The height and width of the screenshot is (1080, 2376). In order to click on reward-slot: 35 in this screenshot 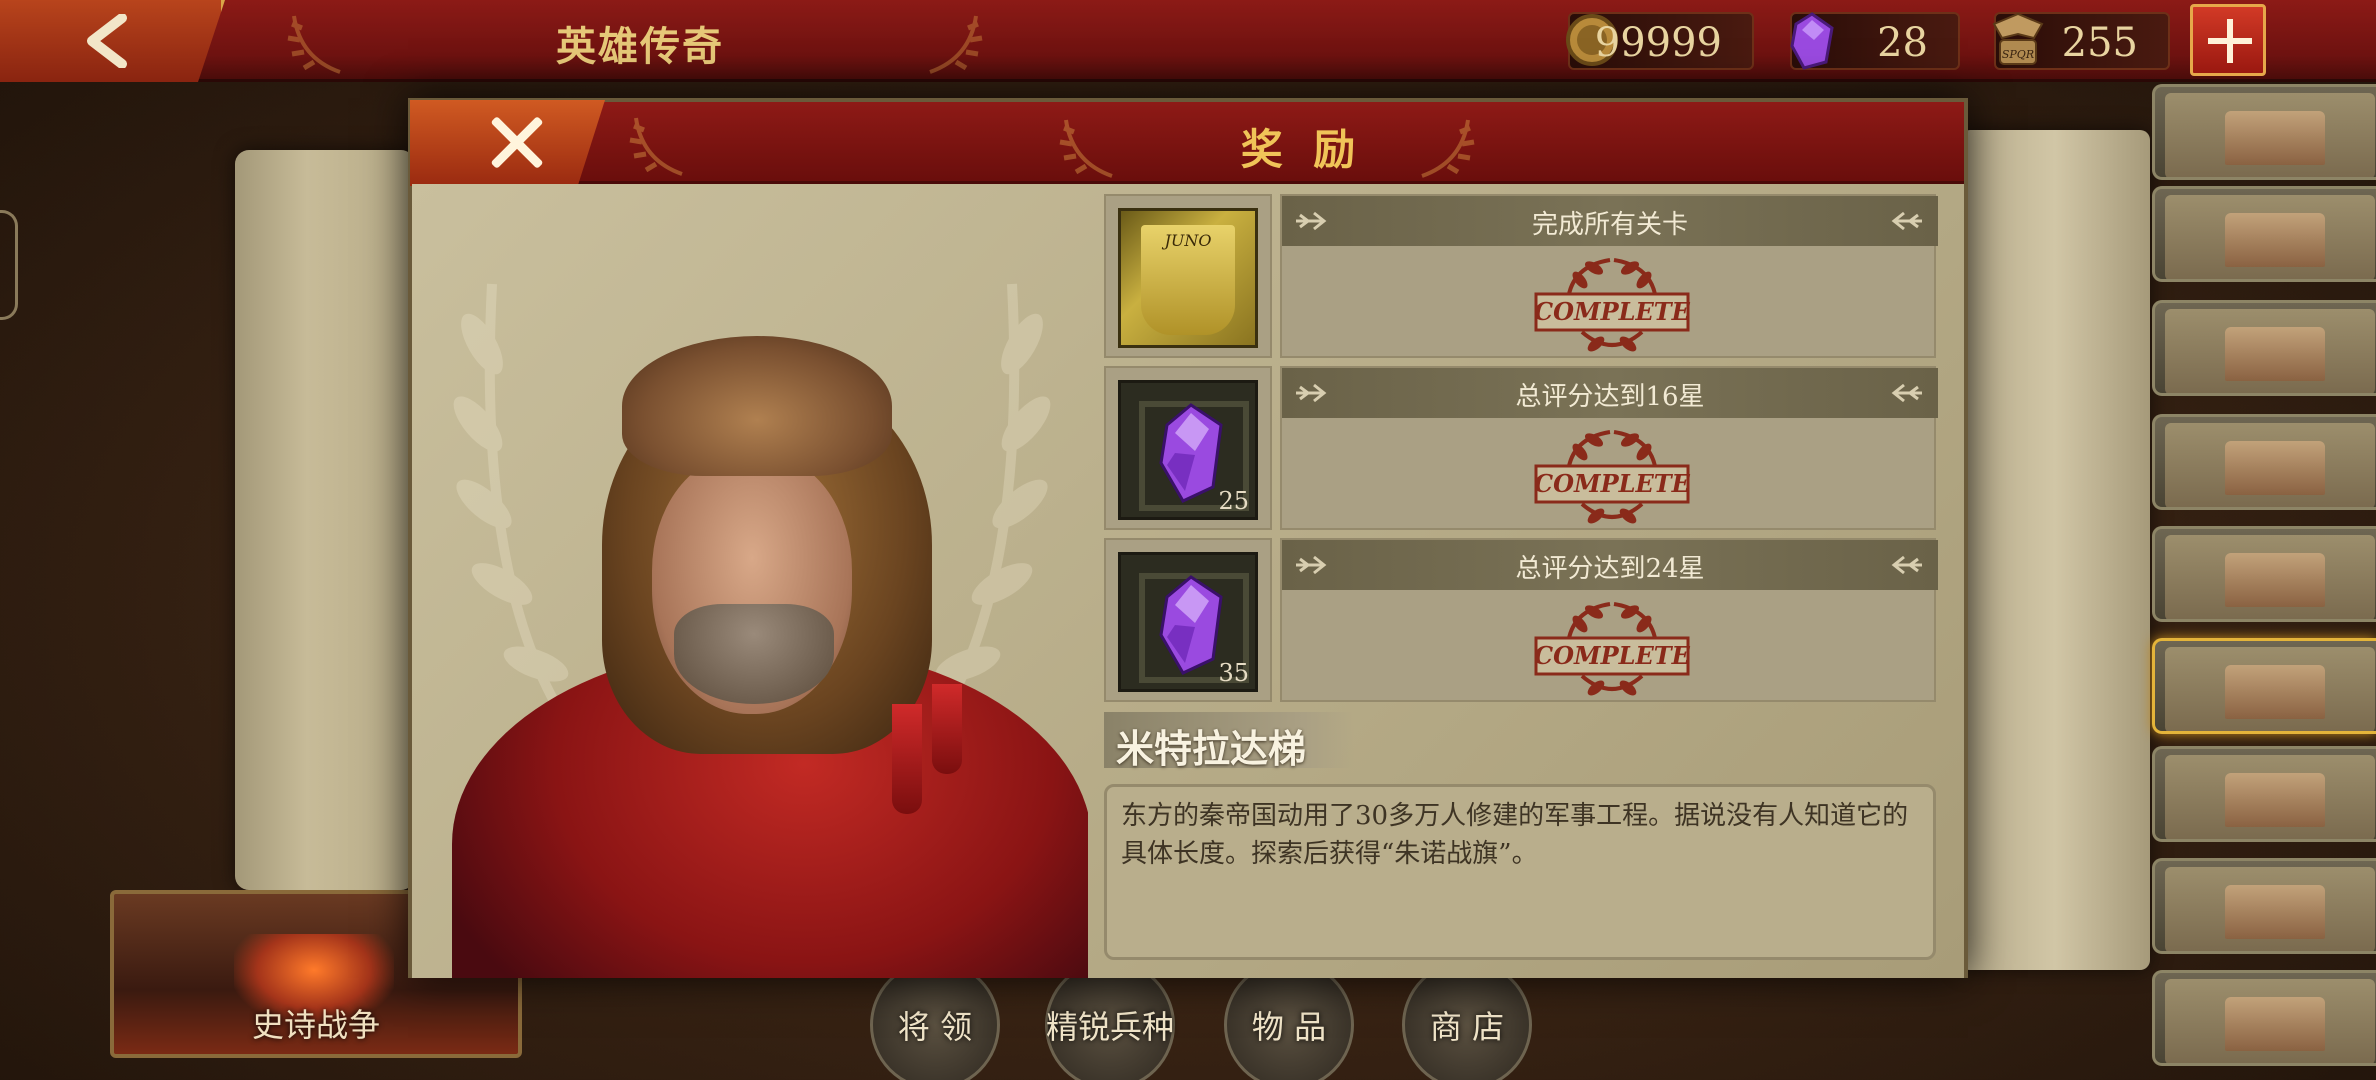, I will do `click(1188, 620)`.